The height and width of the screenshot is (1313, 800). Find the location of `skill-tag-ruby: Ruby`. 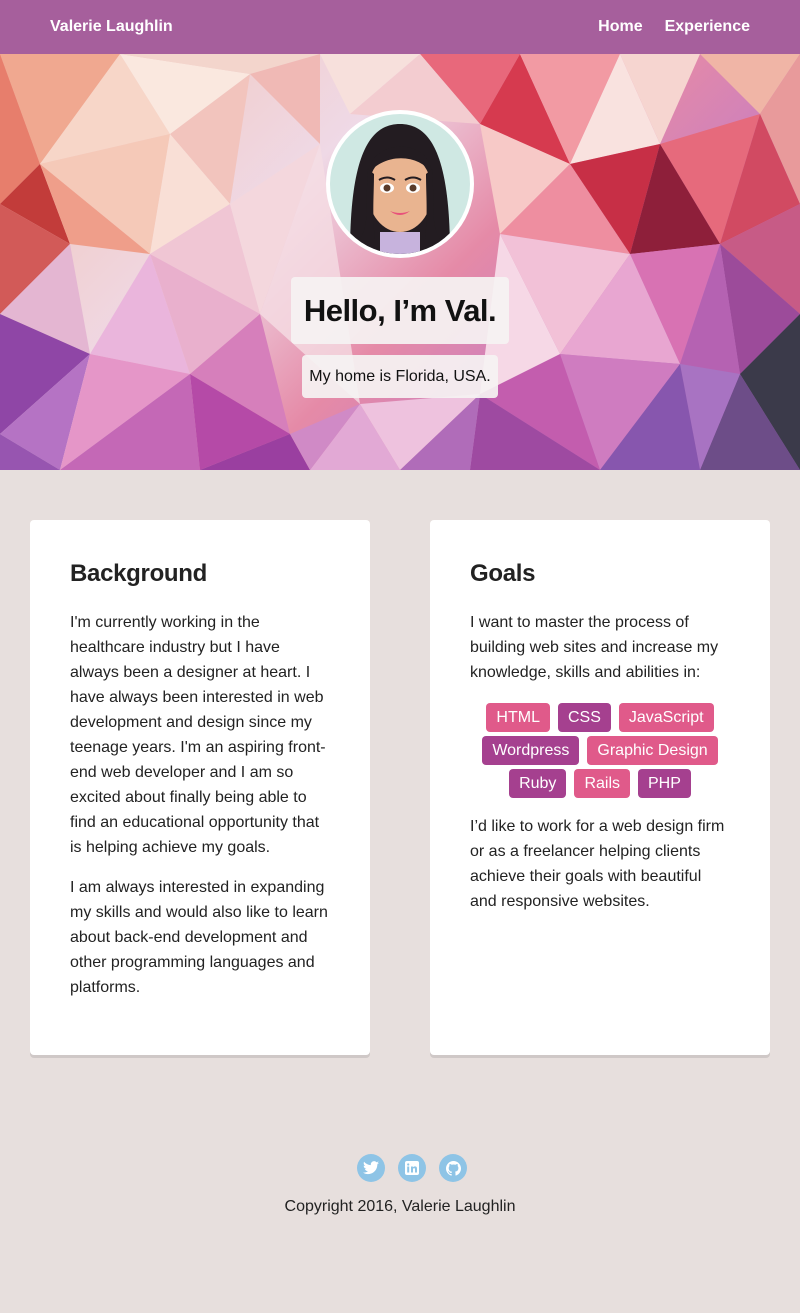

skill-tag-ruby: Ruby is located at coordinates (538, 783).